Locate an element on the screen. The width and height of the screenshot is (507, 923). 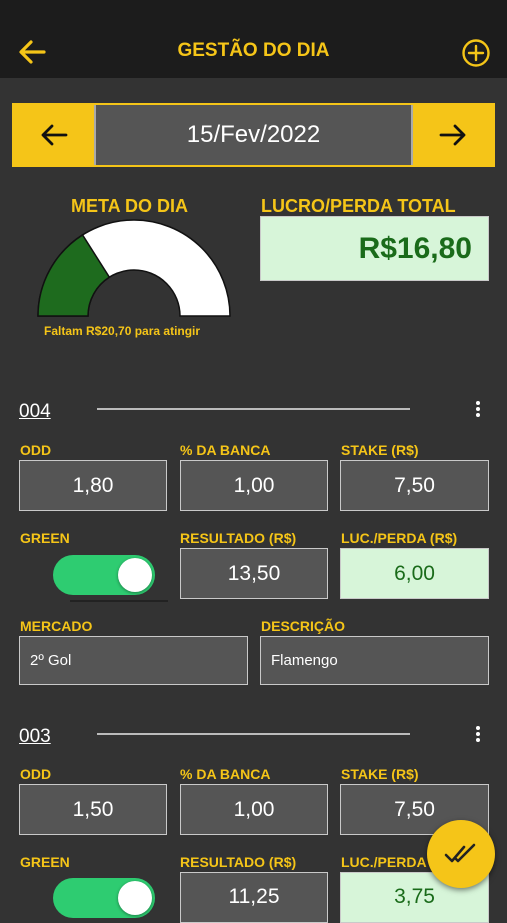
result-field: 13,50 is located at coordinates (254, 573).